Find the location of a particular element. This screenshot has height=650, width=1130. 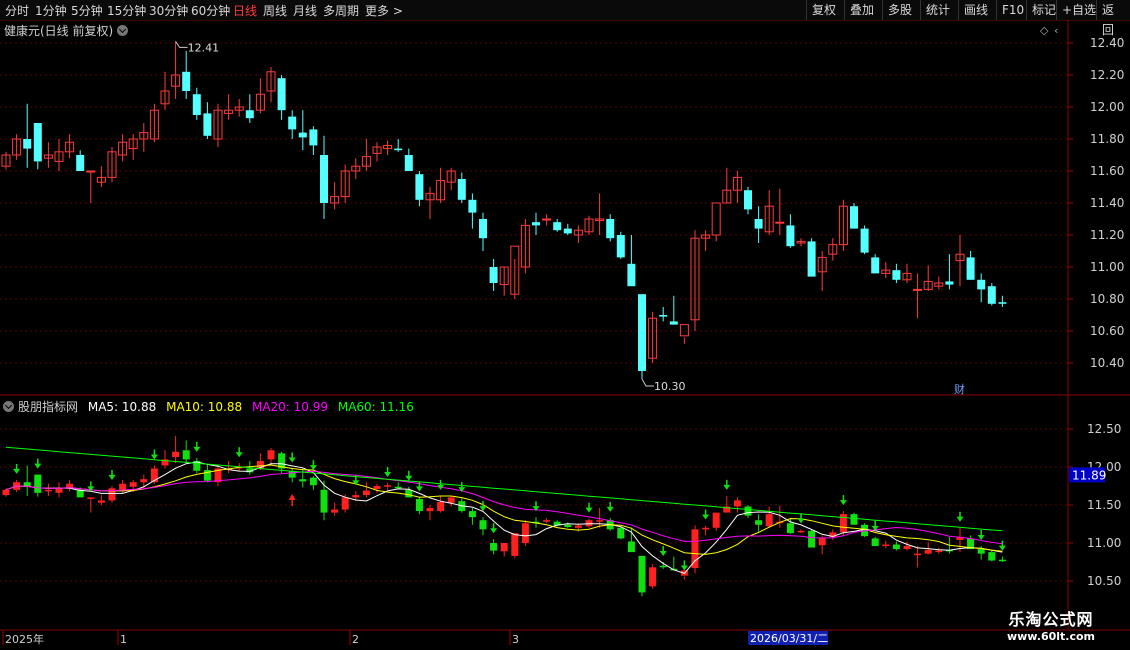

watermark-logo: 乐淘公式网 www.60lt.com is located at coordinates (1051, 626).